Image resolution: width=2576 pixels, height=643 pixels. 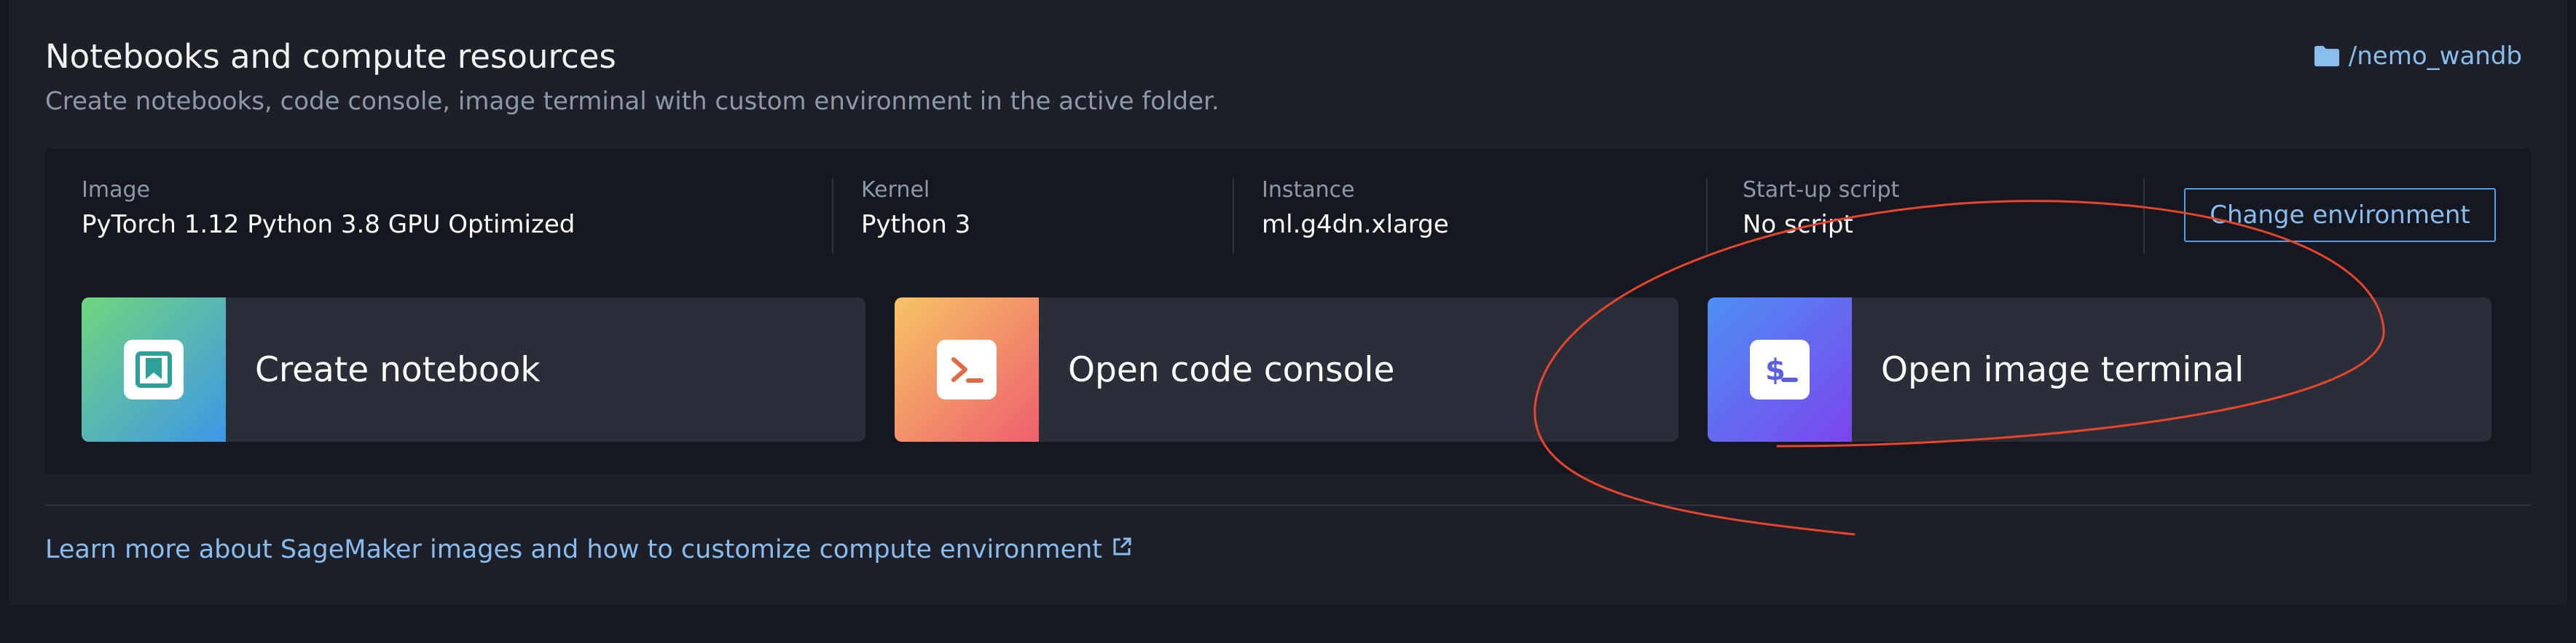 I want to click on notebook-icon, so click(x=154, y=370).